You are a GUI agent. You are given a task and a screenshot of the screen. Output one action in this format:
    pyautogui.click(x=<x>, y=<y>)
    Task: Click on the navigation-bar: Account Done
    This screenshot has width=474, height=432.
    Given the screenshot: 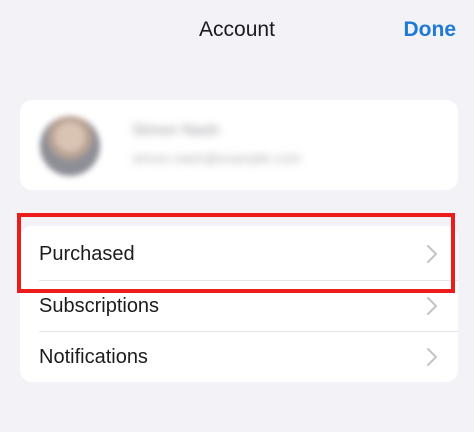 What is the action you would take?
    pyautogui.click(x=237, y=31)
    